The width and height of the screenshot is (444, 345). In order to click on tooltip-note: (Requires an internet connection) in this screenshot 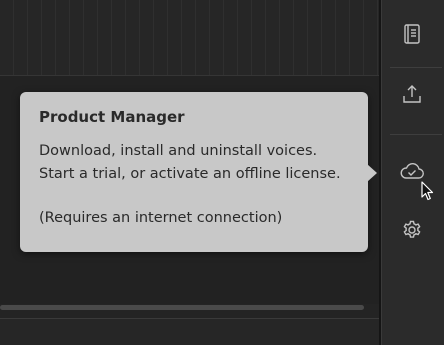, I will do `click(161, 218)`.